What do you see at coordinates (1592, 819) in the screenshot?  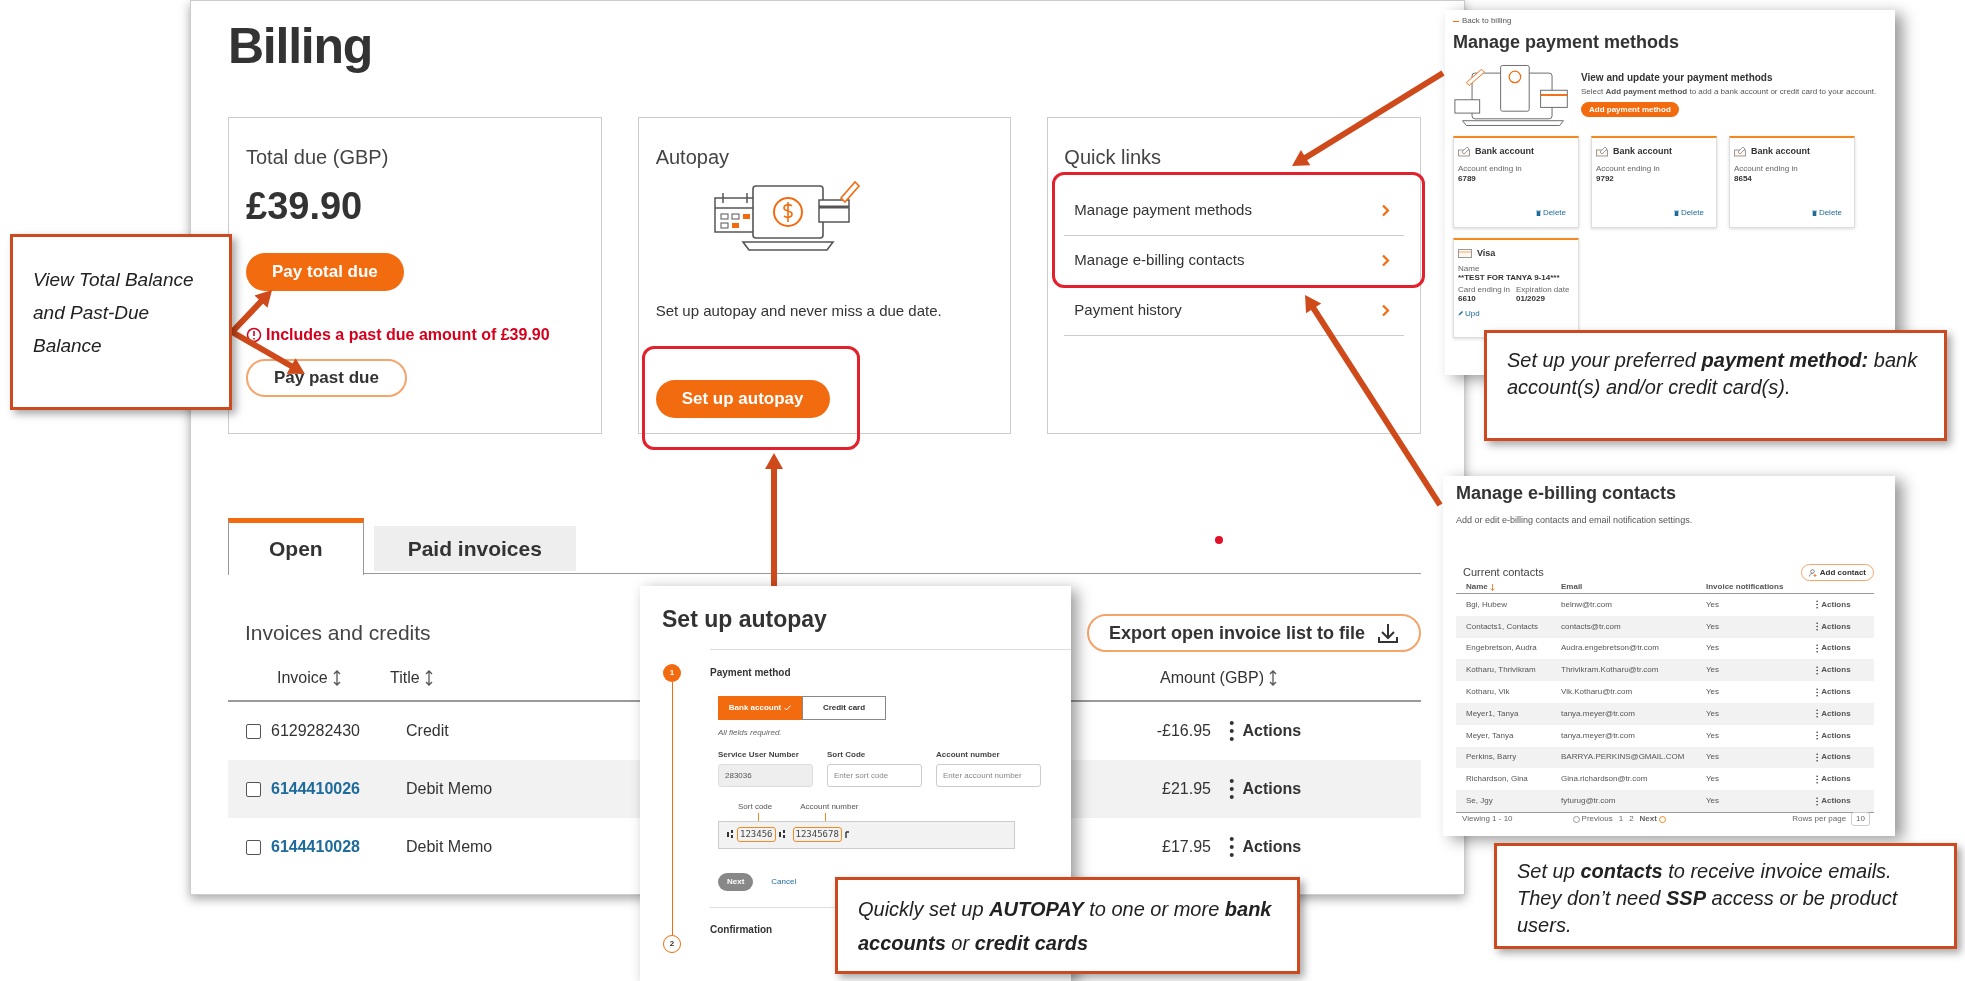 I see `previous-link: Previous` at bounding box center [1592, 819].